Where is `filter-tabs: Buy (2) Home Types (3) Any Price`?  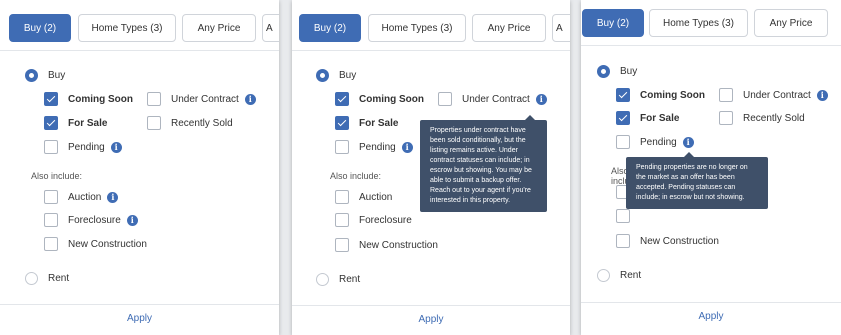
filter-tabs: Buy (2) Home Types (3) Any Price is located at coordinates (711, 25).